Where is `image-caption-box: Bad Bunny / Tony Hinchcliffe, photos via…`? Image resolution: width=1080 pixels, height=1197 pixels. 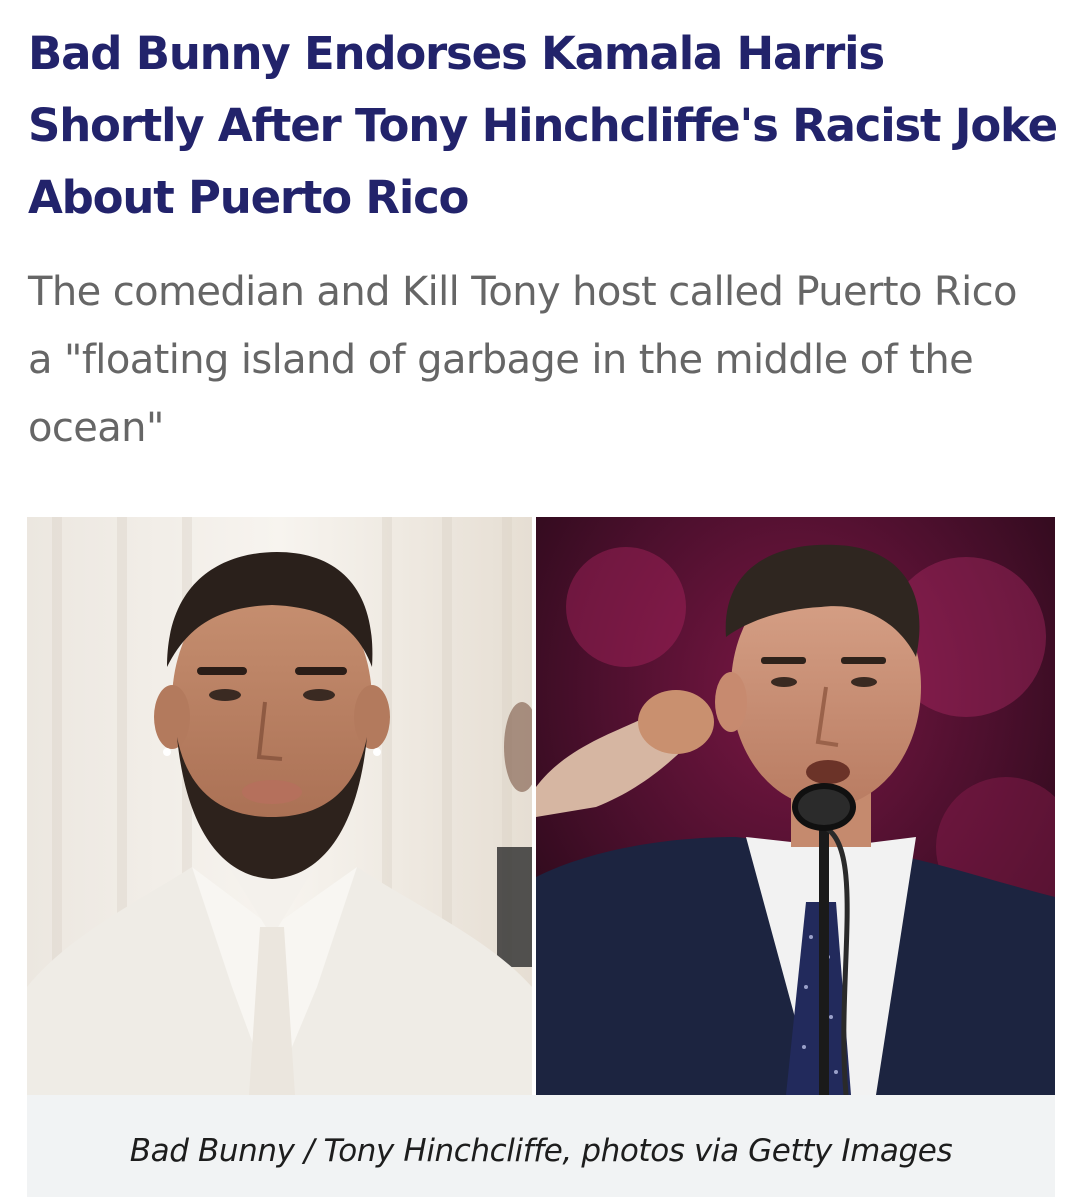
image-caption-box: Bad Bunny / Tony Hinchcliffe, photos via… is located at coordinates (541, 1146).